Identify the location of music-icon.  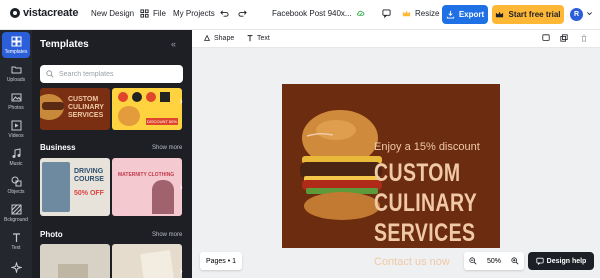
(16, 152).